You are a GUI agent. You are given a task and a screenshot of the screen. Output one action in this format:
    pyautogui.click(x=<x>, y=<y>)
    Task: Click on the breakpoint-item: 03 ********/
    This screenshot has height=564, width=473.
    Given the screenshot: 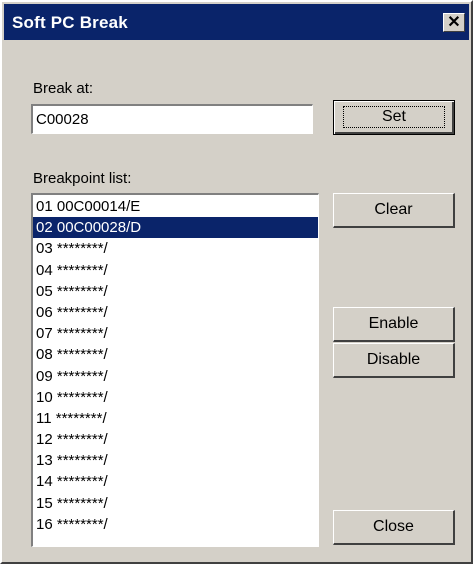 What is the action you would take?
    pyautogui.click(x=175, y=248)
    